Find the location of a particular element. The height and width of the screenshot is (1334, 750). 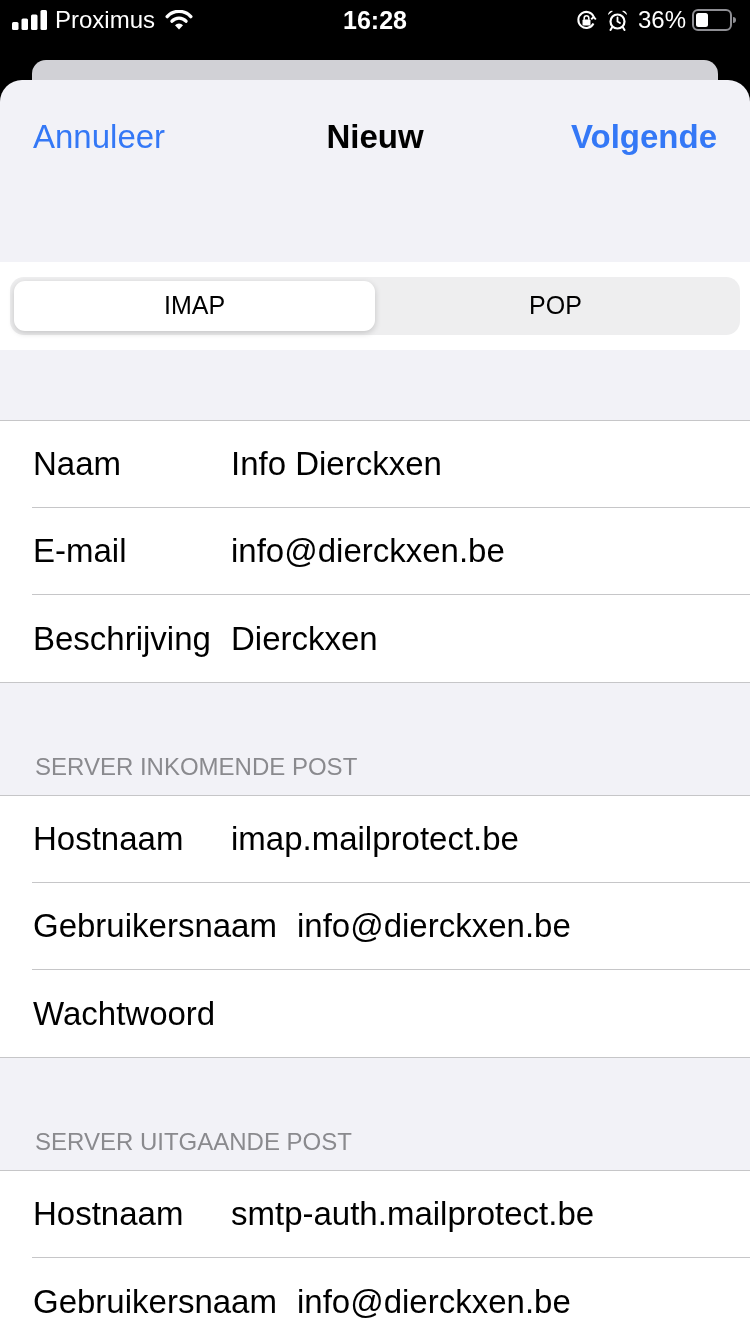

text-field: Dierckxen is located at coordinates (482, 638).